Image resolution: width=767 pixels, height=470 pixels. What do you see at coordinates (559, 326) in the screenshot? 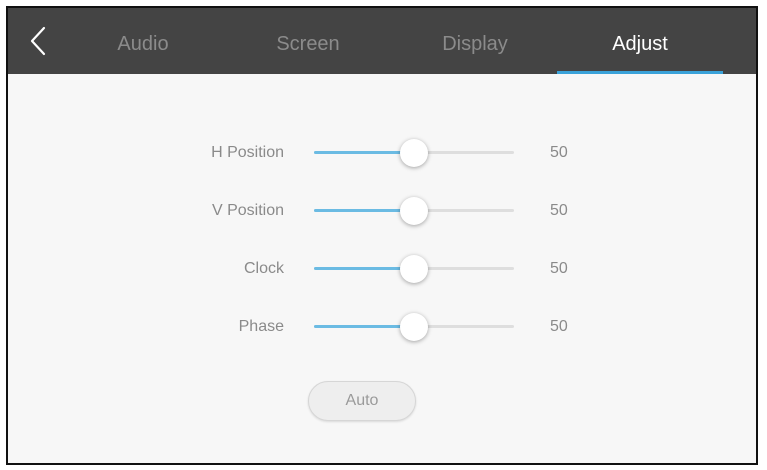
I see `phase-value: 50` at bounding box center [559, 326].